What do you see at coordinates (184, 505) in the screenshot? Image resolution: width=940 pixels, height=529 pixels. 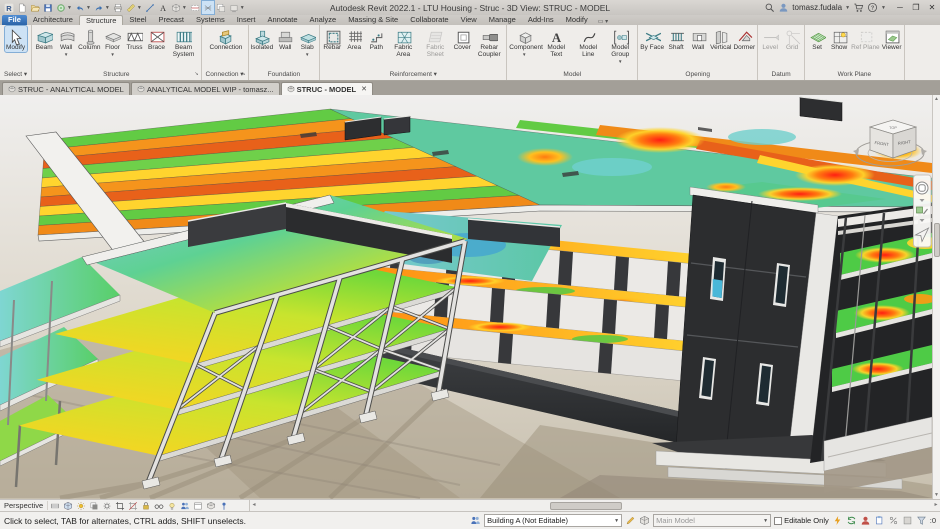 I see `vcb-worksharing-display` at bounding box center [184, 505].